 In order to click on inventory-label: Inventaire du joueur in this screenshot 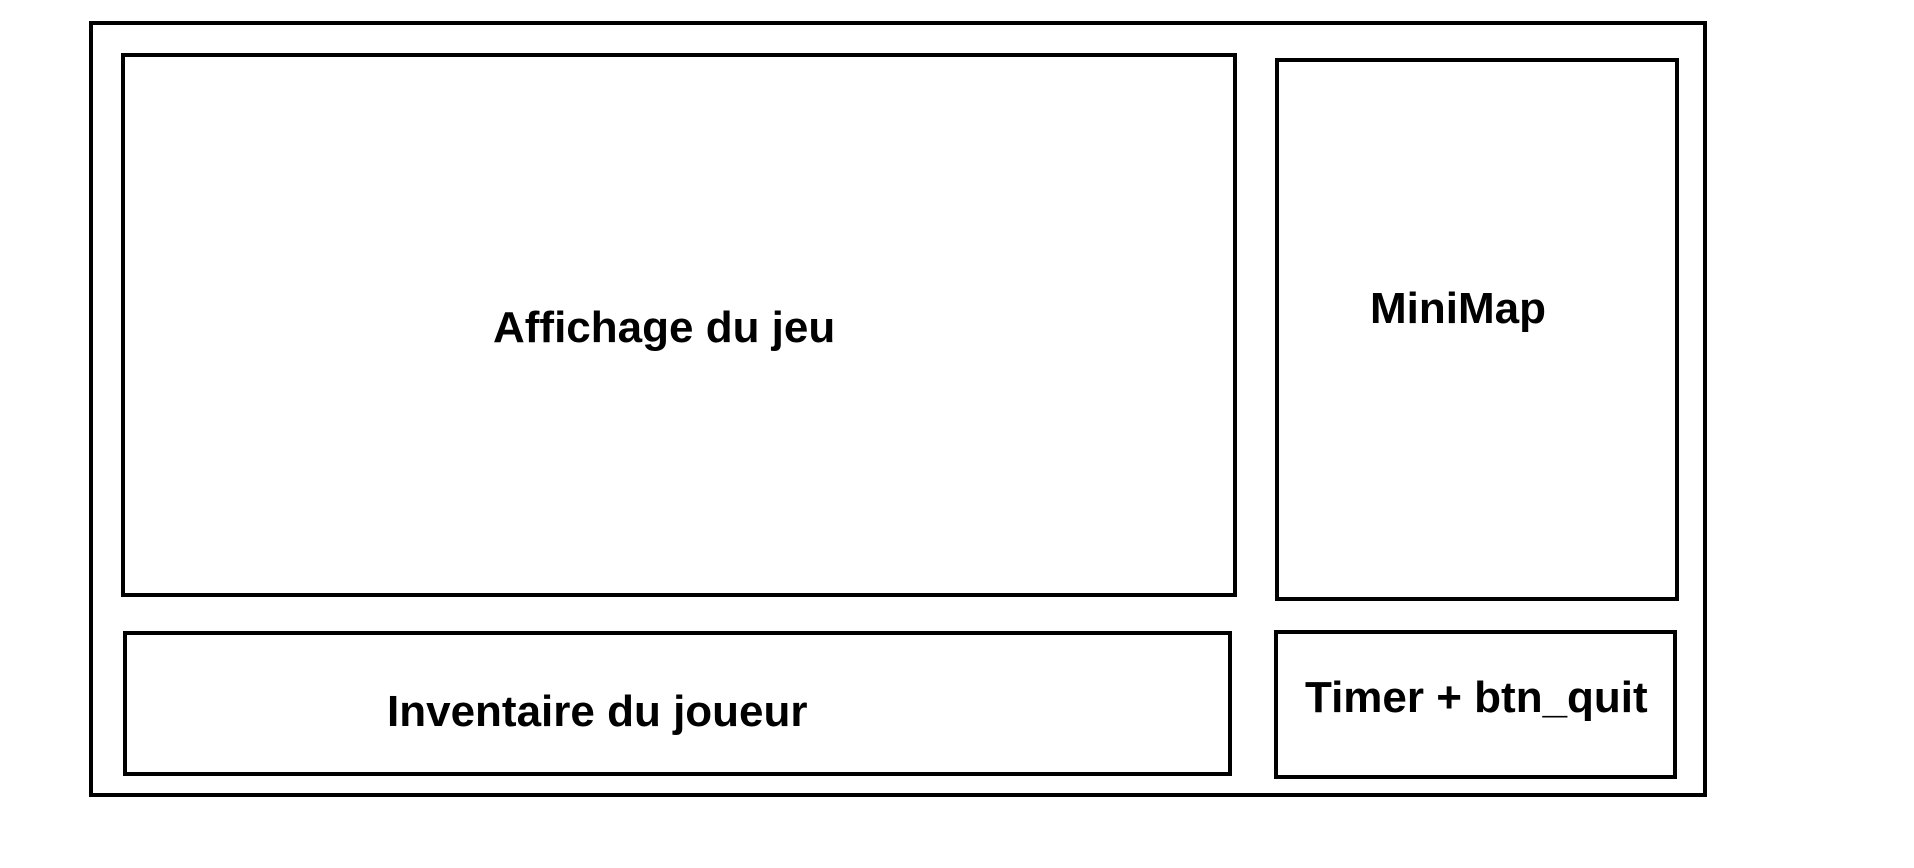, I will do `click(597, 711)`.